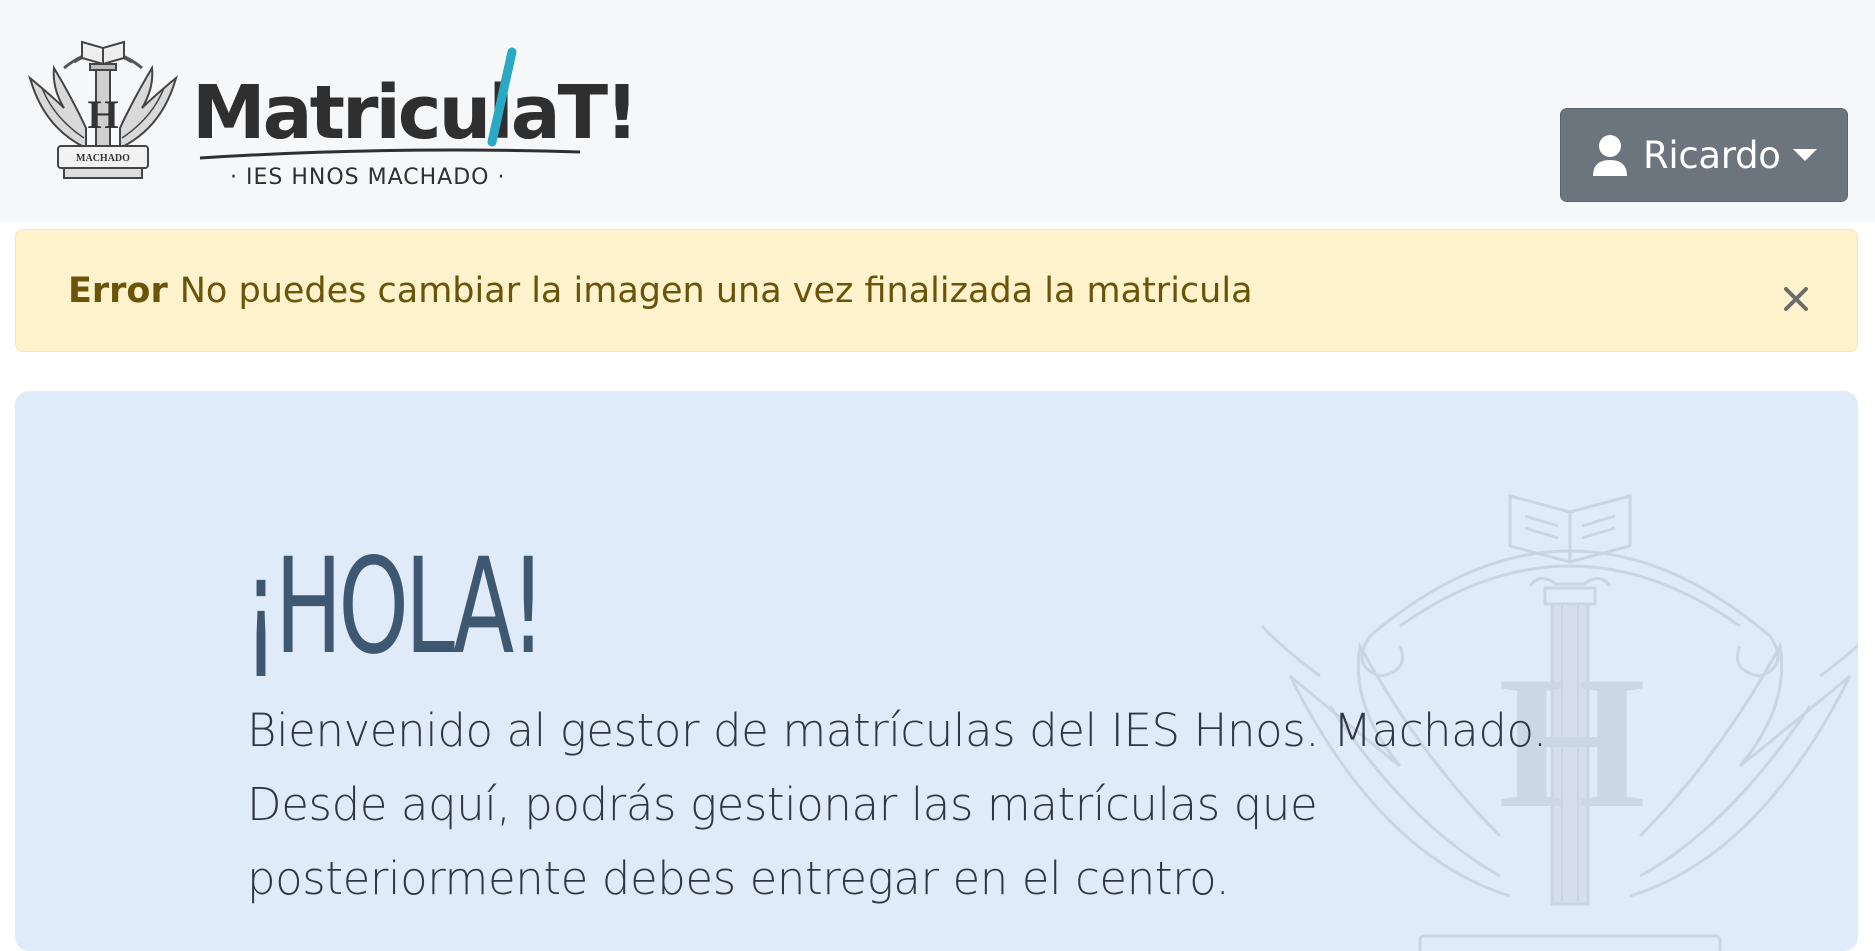 The width and height of the screenshot is (1875, 951). What do you see at coordinates (1796, 299) in the screenshot?
I see `close-icon` at bounding box center [1796, 299].